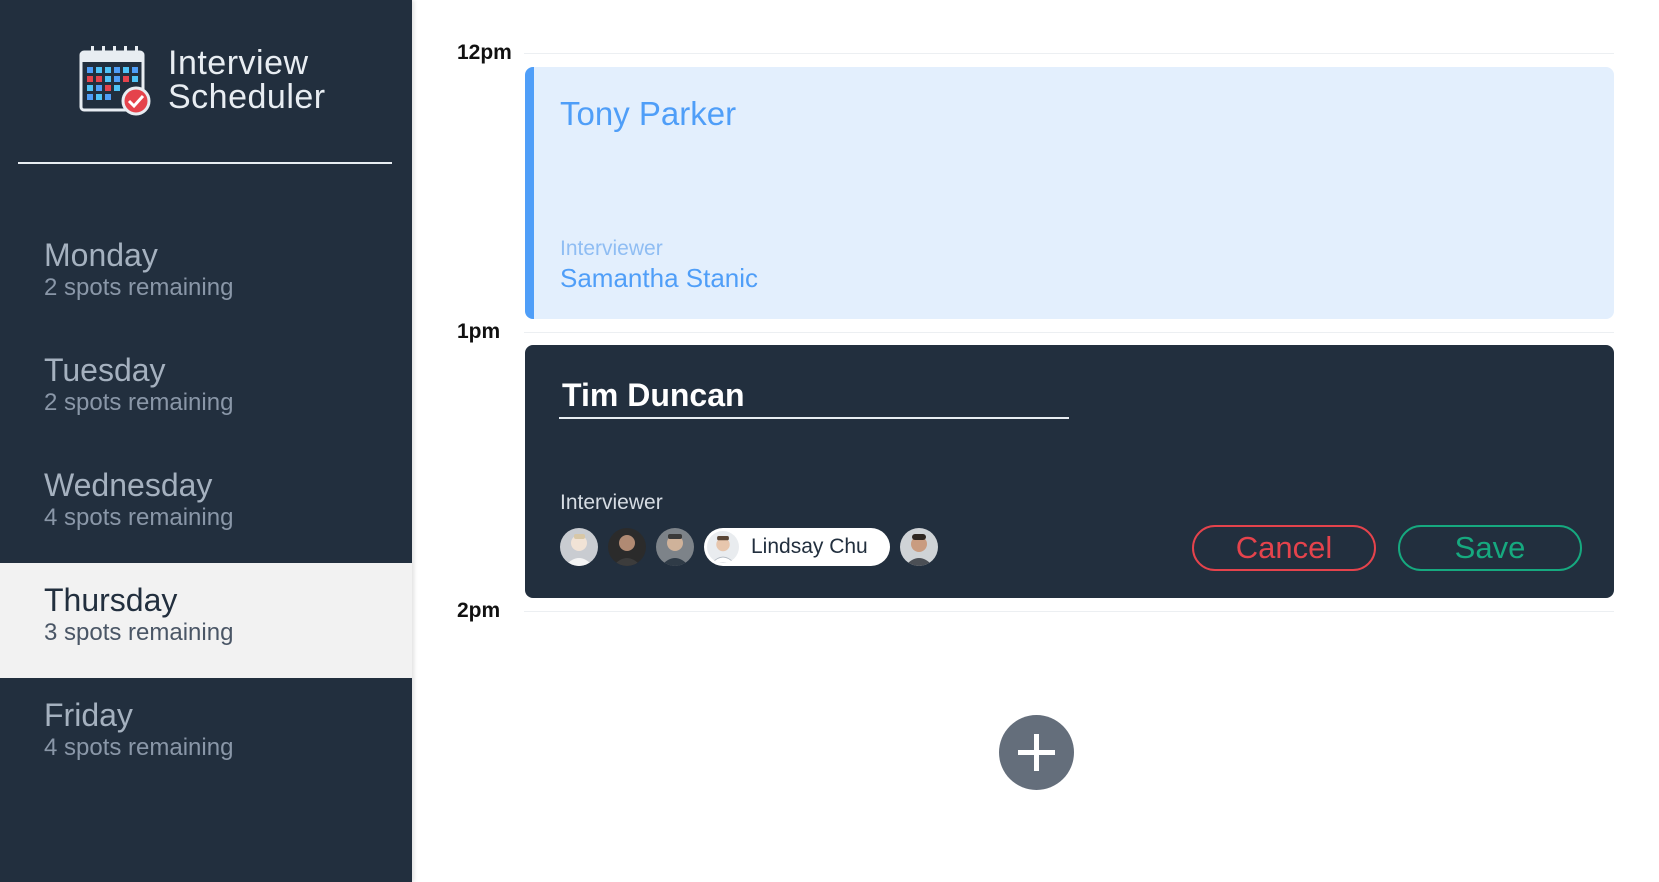  What do you see at coordinates (1490, 548) in the screenshot?
I see `save-button: Save` at bounding box center [1490, 548].